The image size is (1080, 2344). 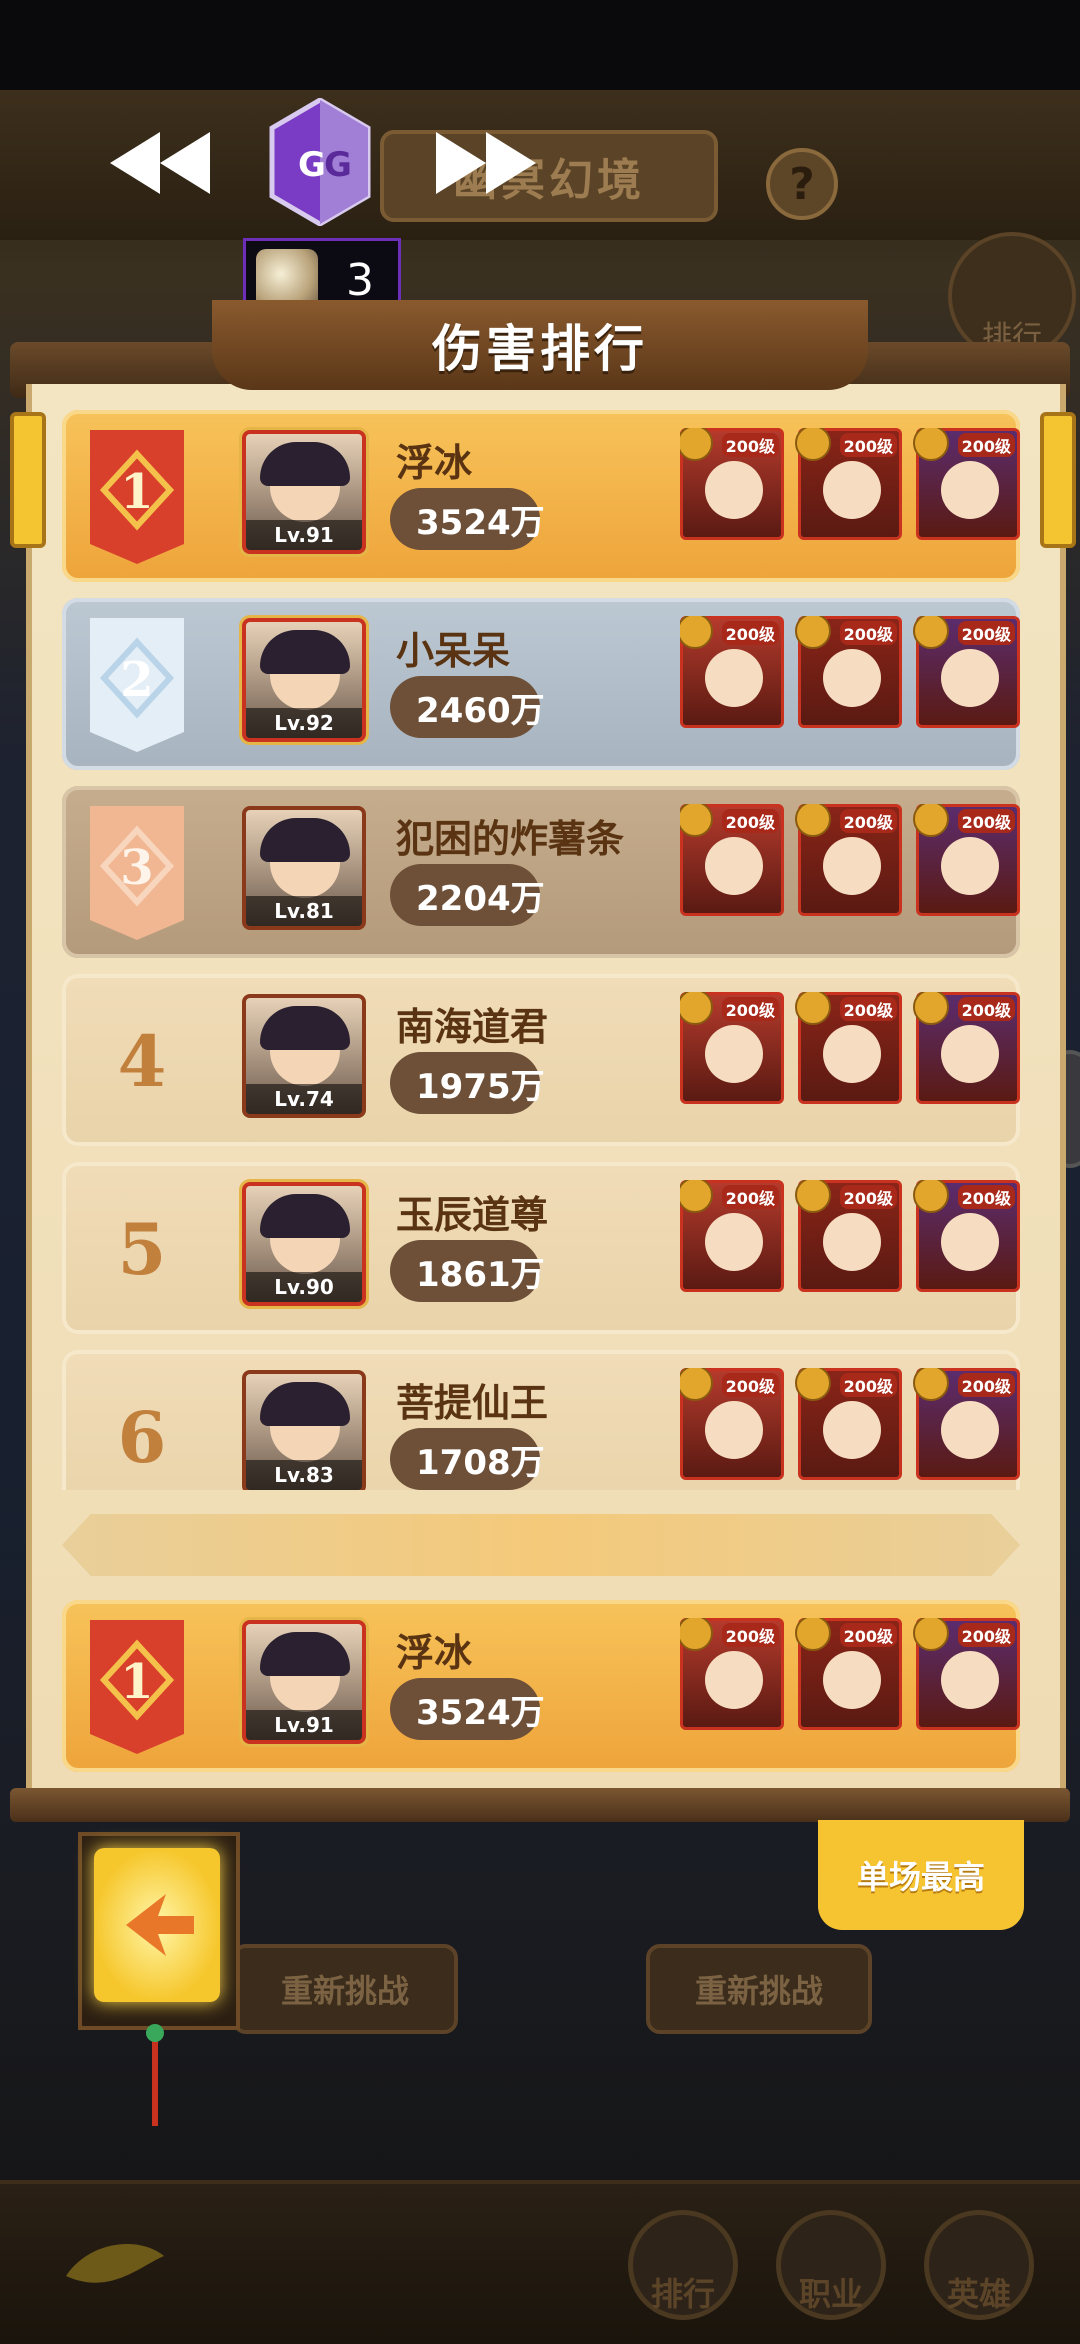 I want to click on player-avatar: Lv.83, so click(x=304, y=1430).